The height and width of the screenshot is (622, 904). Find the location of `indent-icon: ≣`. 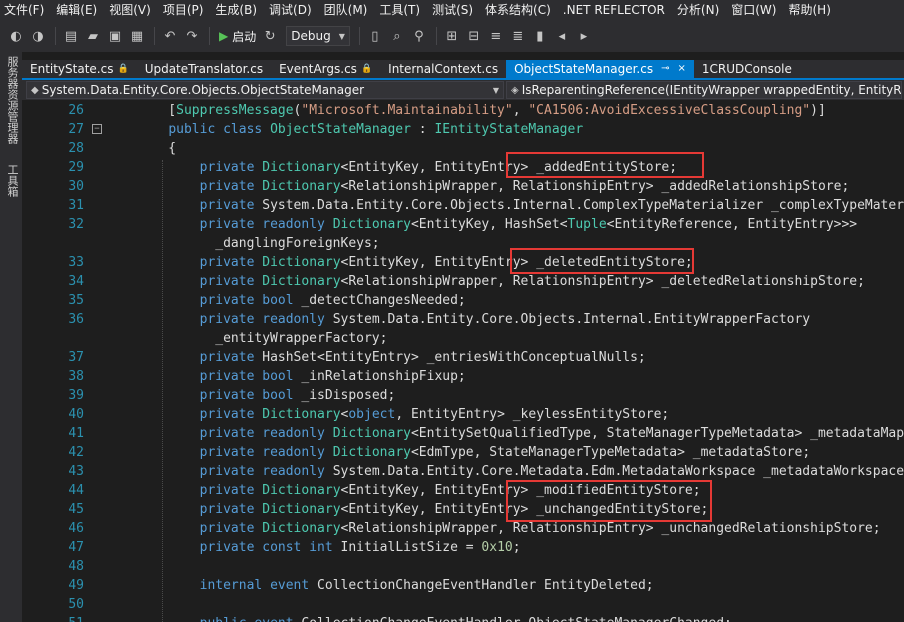

indent-icon: ≣ is located at coordinates (518, 36).